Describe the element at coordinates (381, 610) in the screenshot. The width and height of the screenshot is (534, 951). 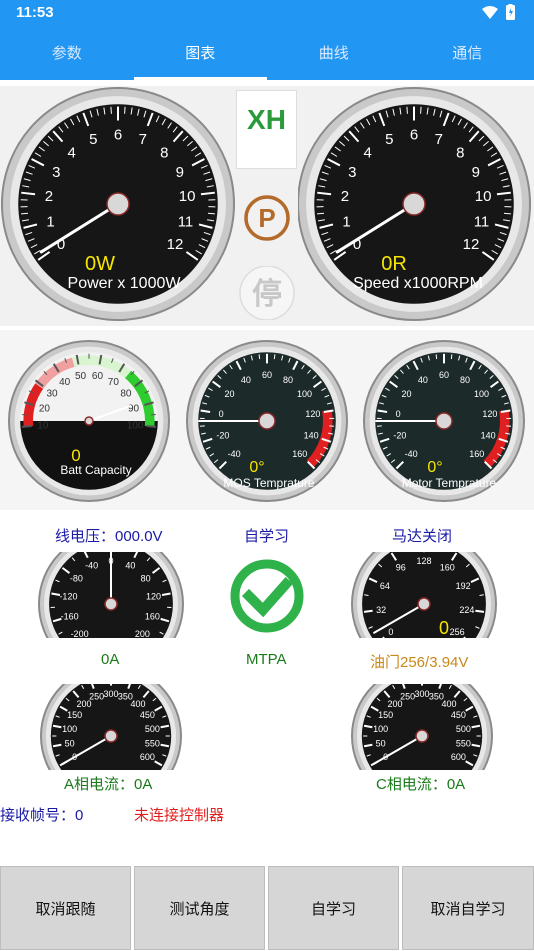
I see `gauge-tick-label: 32` at that location.